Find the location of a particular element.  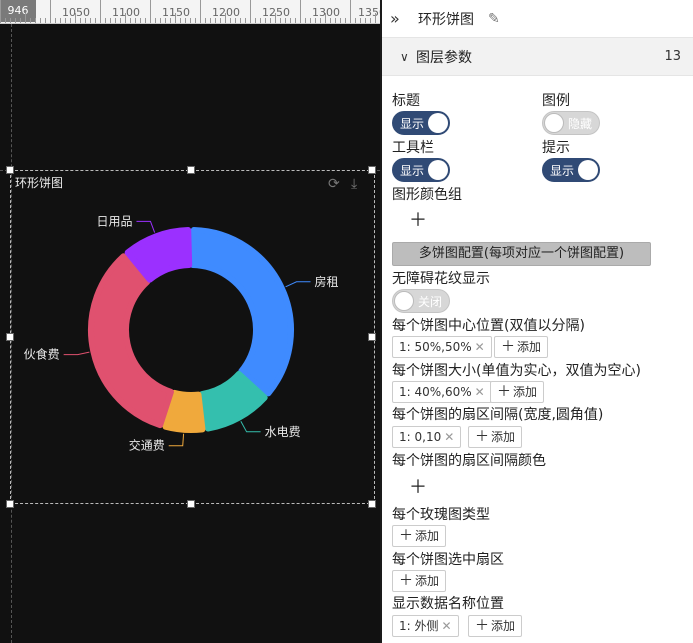

pattern-switch: 关闭 is located at coordinates (421, 301).